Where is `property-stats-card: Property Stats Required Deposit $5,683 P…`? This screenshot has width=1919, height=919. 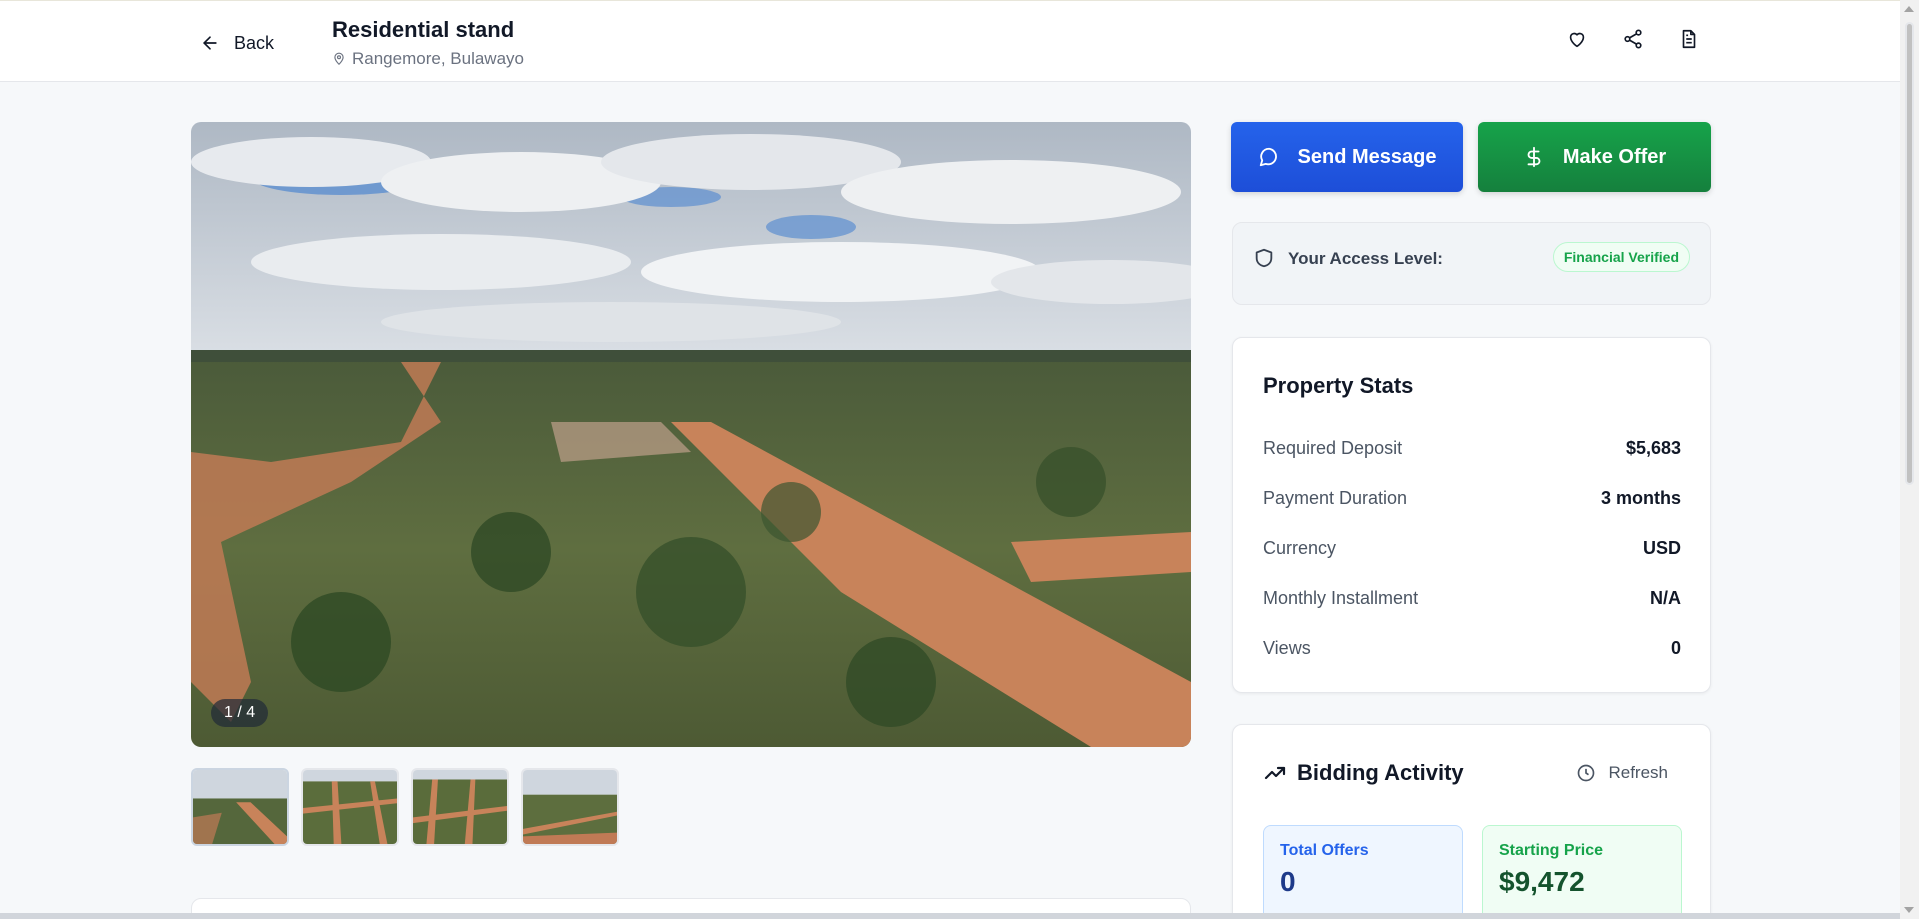 property-stats-card: Property Stats Required Deposit $5,683 P… is located at coordinates (1471, 515).